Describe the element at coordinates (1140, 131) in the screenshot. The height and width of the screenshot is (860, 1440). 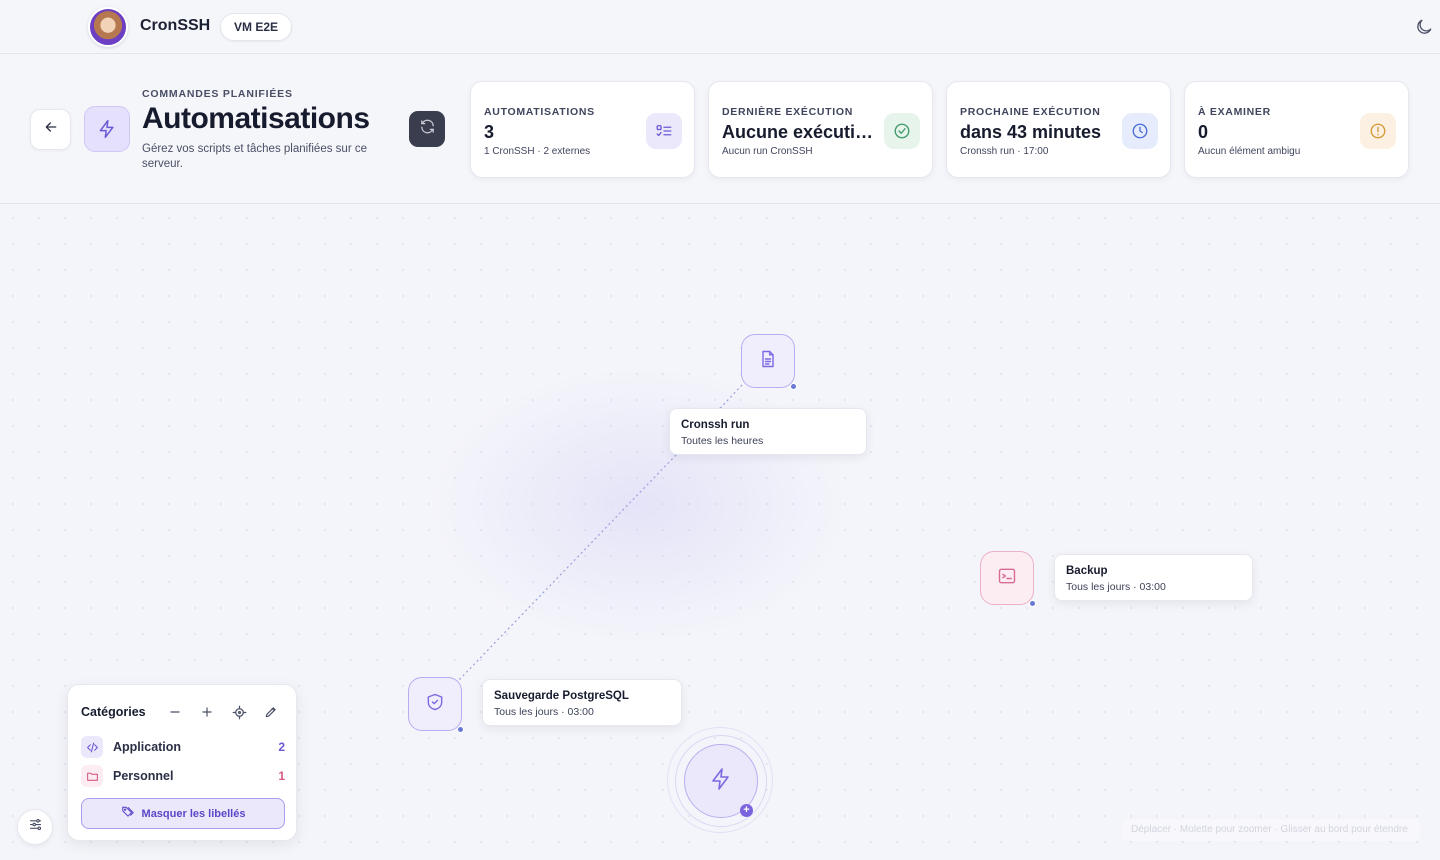
I see `clock-icon` at that location.